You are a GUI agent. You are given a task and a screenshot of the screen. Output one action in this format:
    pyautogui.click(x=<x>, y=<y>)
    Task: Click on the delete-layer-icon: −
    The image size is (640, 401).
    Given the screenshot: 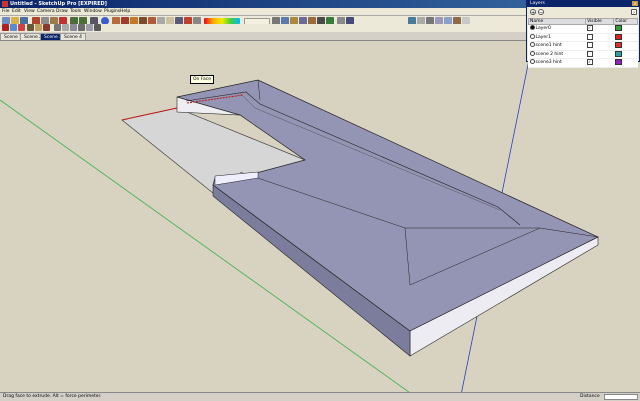 What is the action you would take?
    pyautogui.click(x=541, y=12)
    